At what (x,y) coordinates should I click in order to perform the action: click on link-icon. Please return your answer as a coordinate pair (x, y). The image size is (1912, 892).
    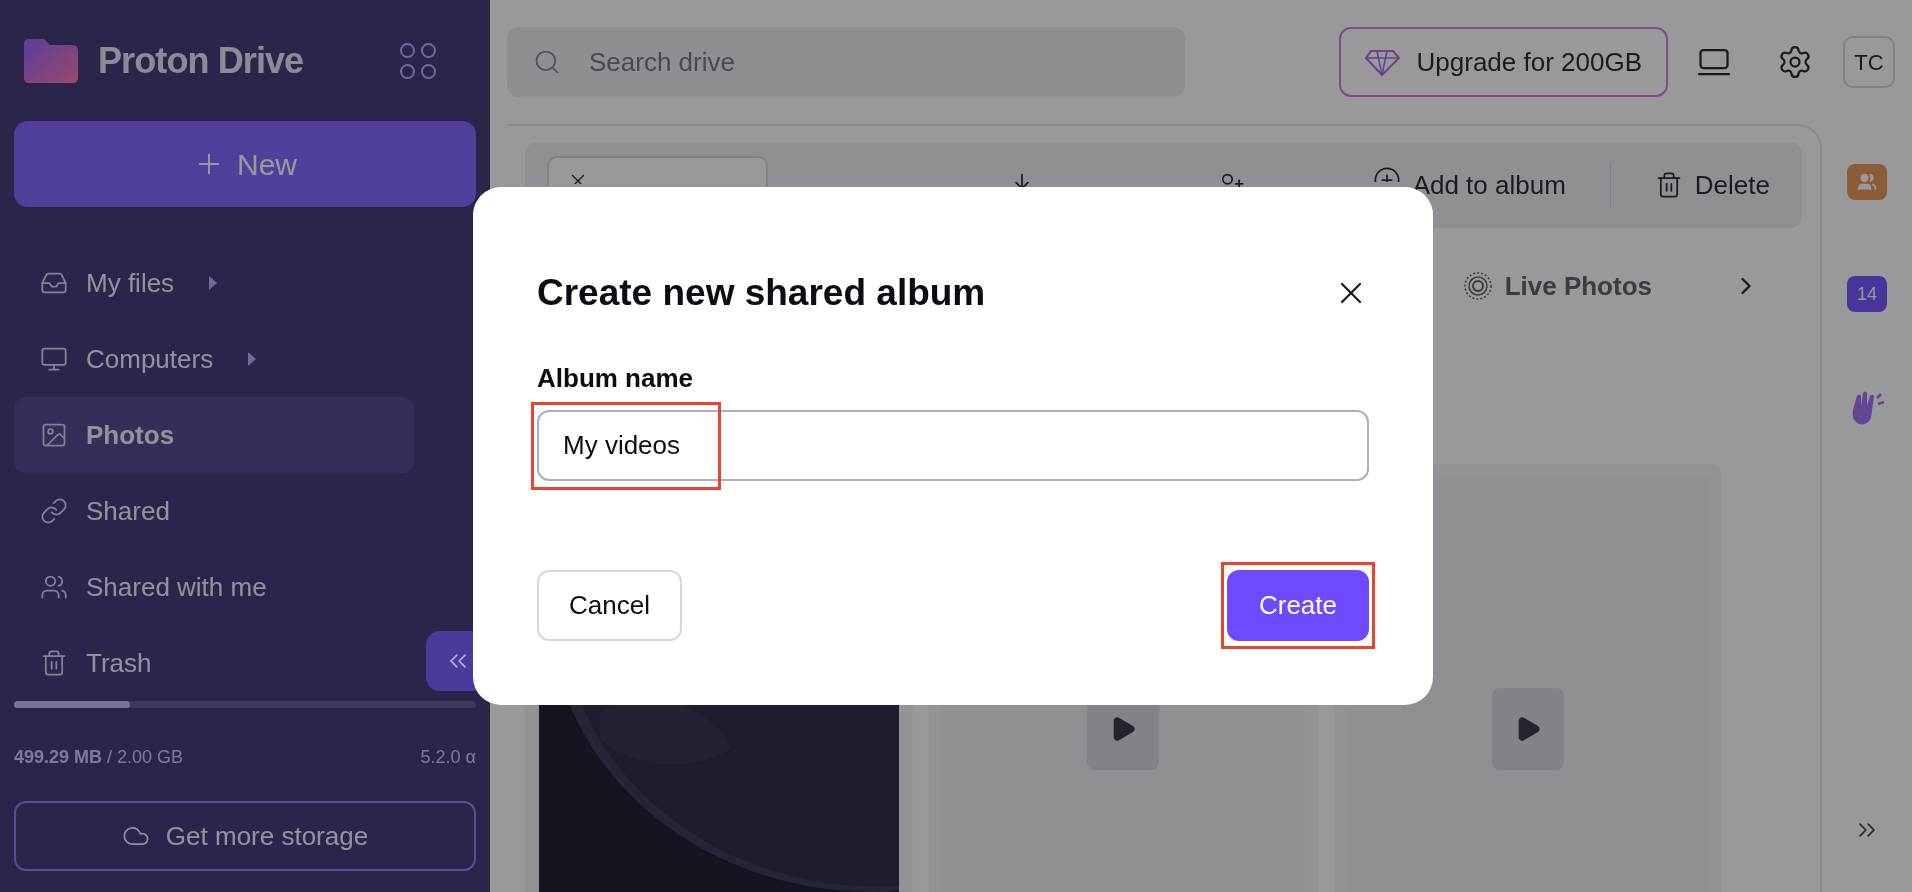
    Looking at the image, I should click on (54, 511).